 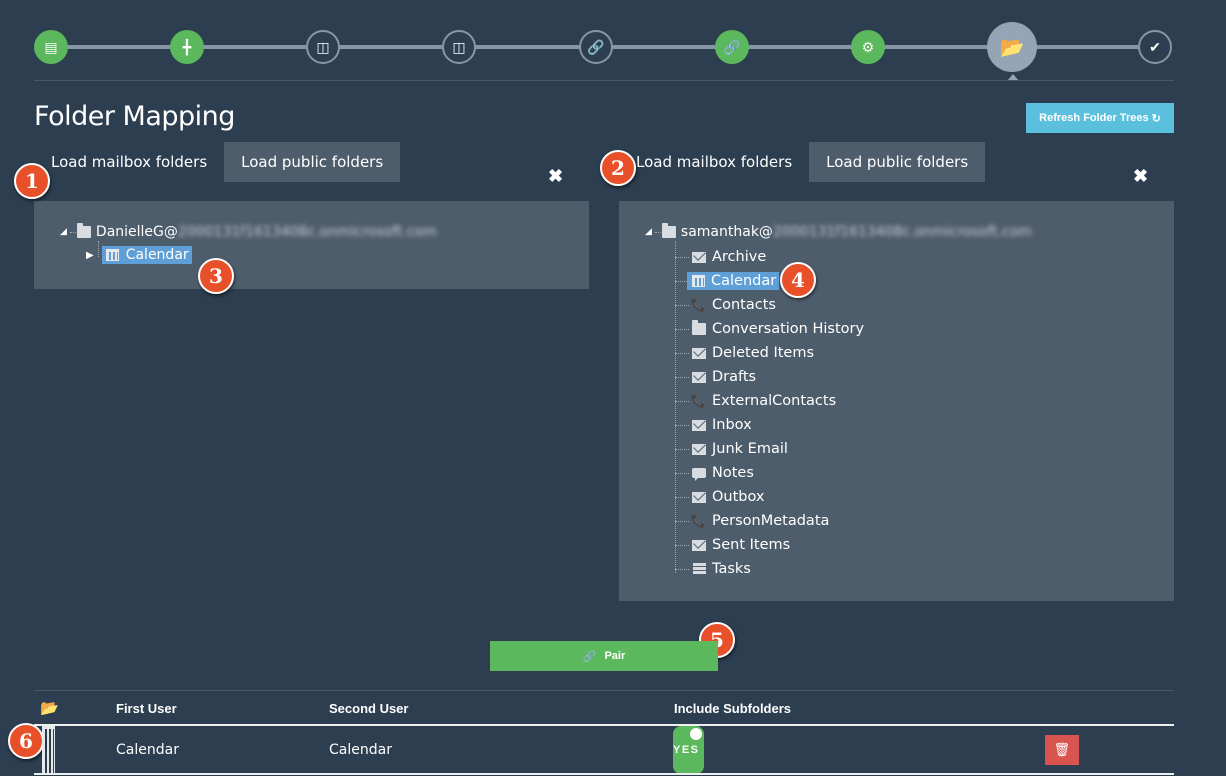 I want to click on tree-item-label: Calendar, so click(x=744, y=281).